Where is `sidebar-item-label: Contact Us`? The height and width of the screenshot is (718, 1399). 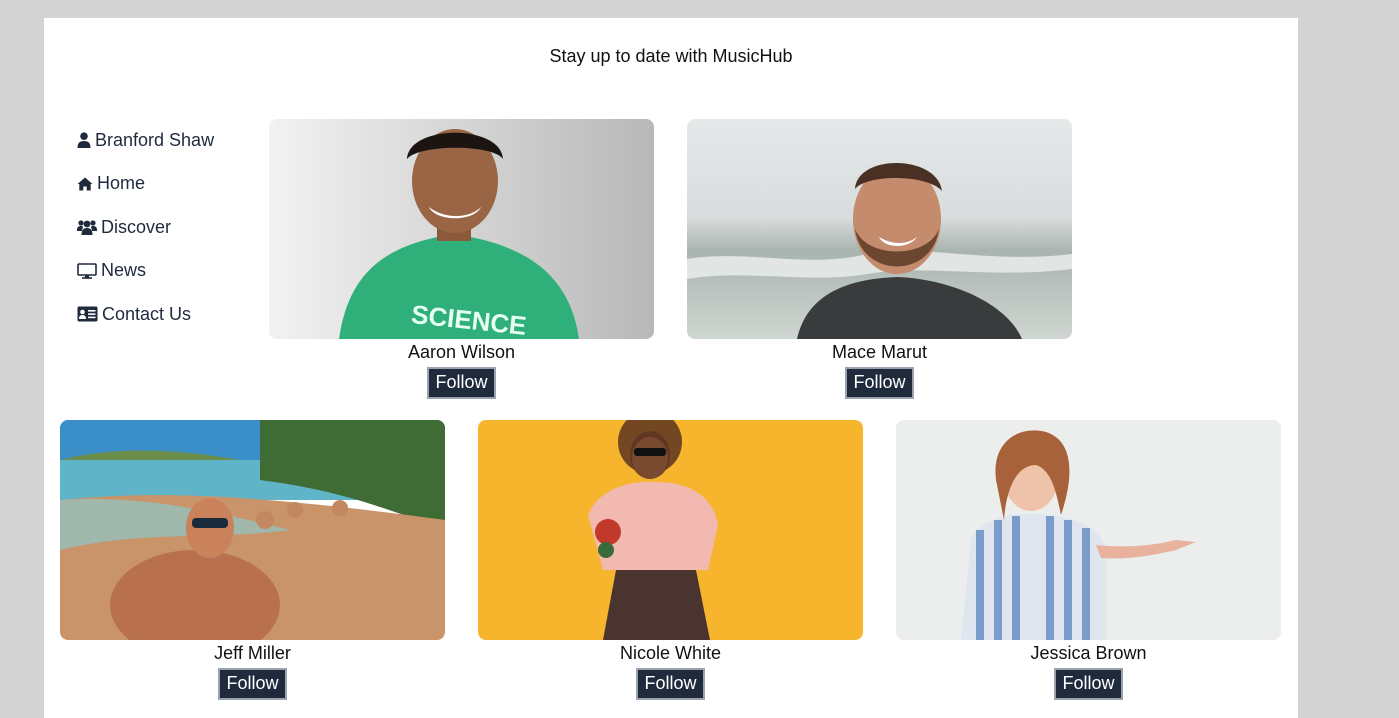
sidebar-item-label: Contact Us is located at coordinates (147, 313).